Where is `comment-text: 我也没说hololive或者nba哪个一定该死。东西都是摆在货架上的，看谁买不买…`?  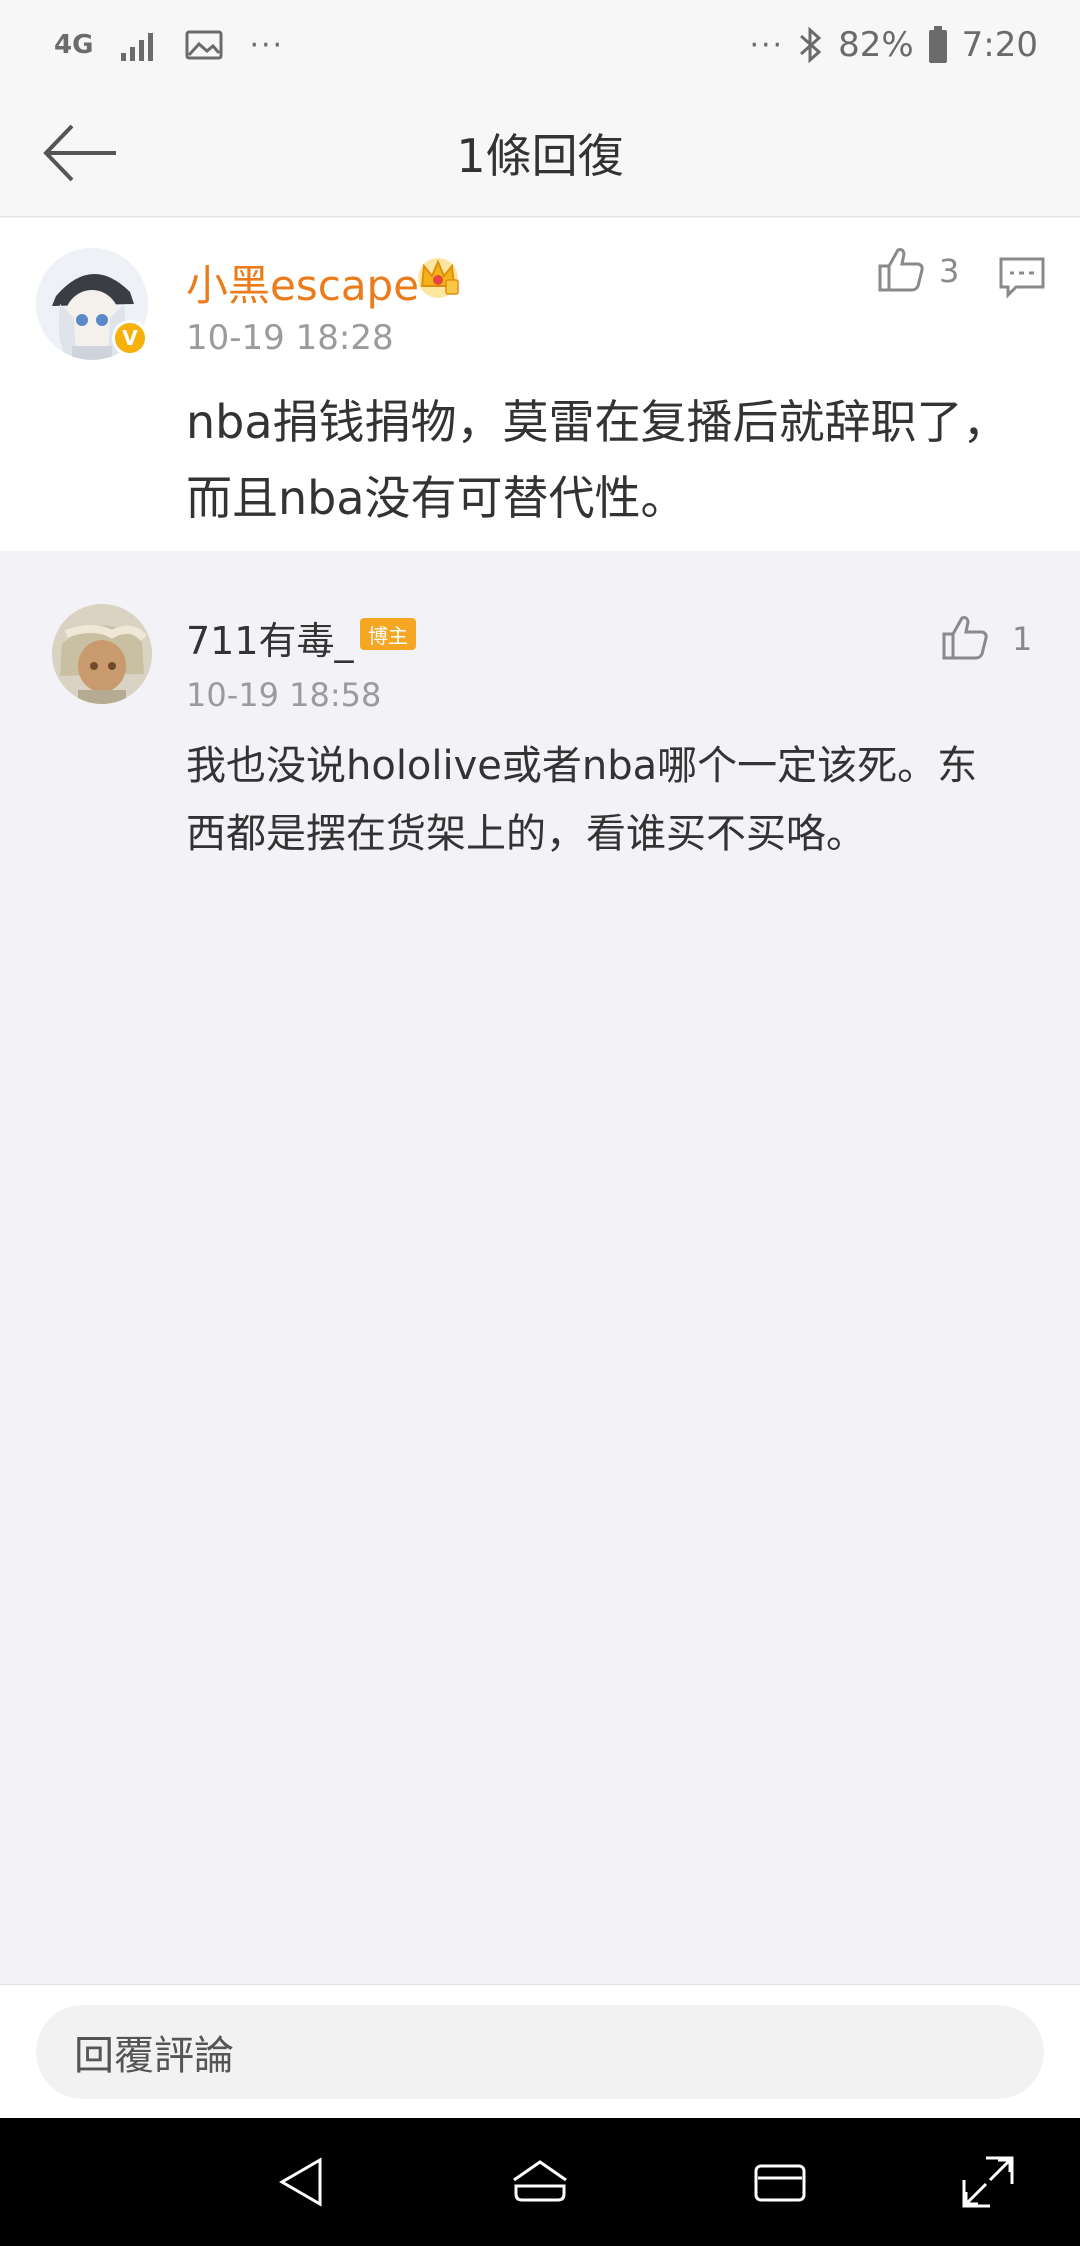 comment-text: 我也没说hololive或者nba哪个一定该死。东西都是摆在货架上的，看谁买不买… is located at coordinates (582, 800).